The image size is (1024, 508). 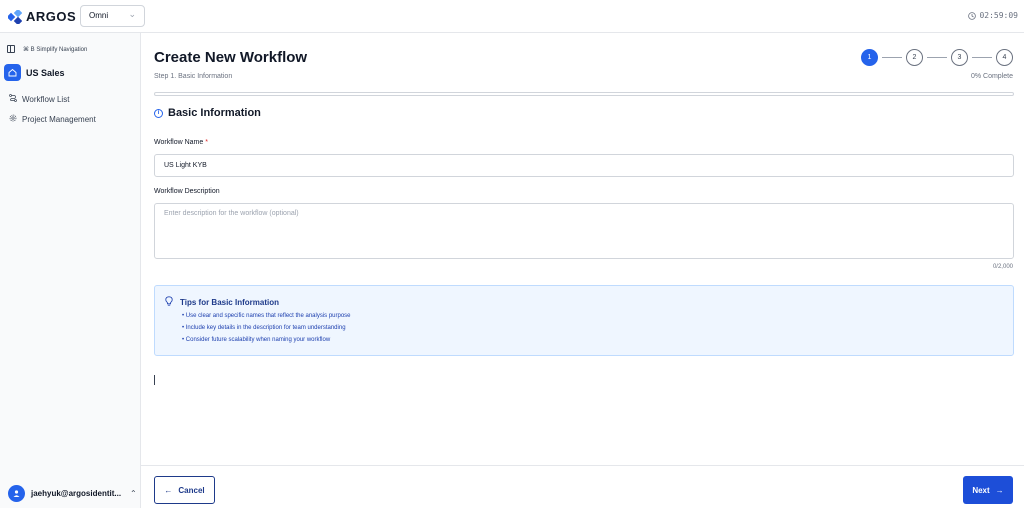 What do you see at coordinates (1004, 57) in the screenshot?
I see `step-4: 4` at bounding box center [1004, 57].